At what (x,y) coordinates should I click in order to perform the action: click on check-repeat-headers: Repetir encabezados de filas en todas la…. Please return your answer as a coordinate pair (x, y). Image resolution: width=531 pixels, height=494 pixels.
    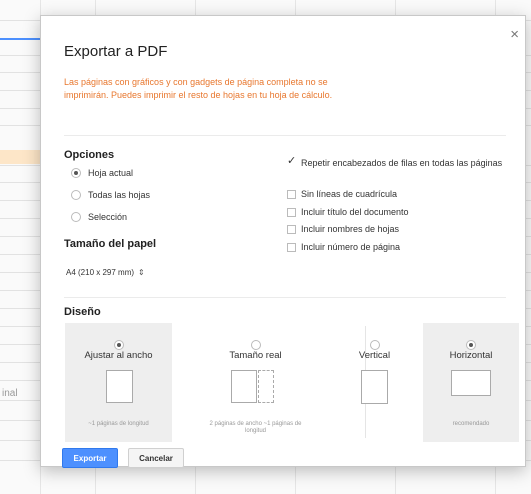
    Looking at the image, I should click on (396, 162).